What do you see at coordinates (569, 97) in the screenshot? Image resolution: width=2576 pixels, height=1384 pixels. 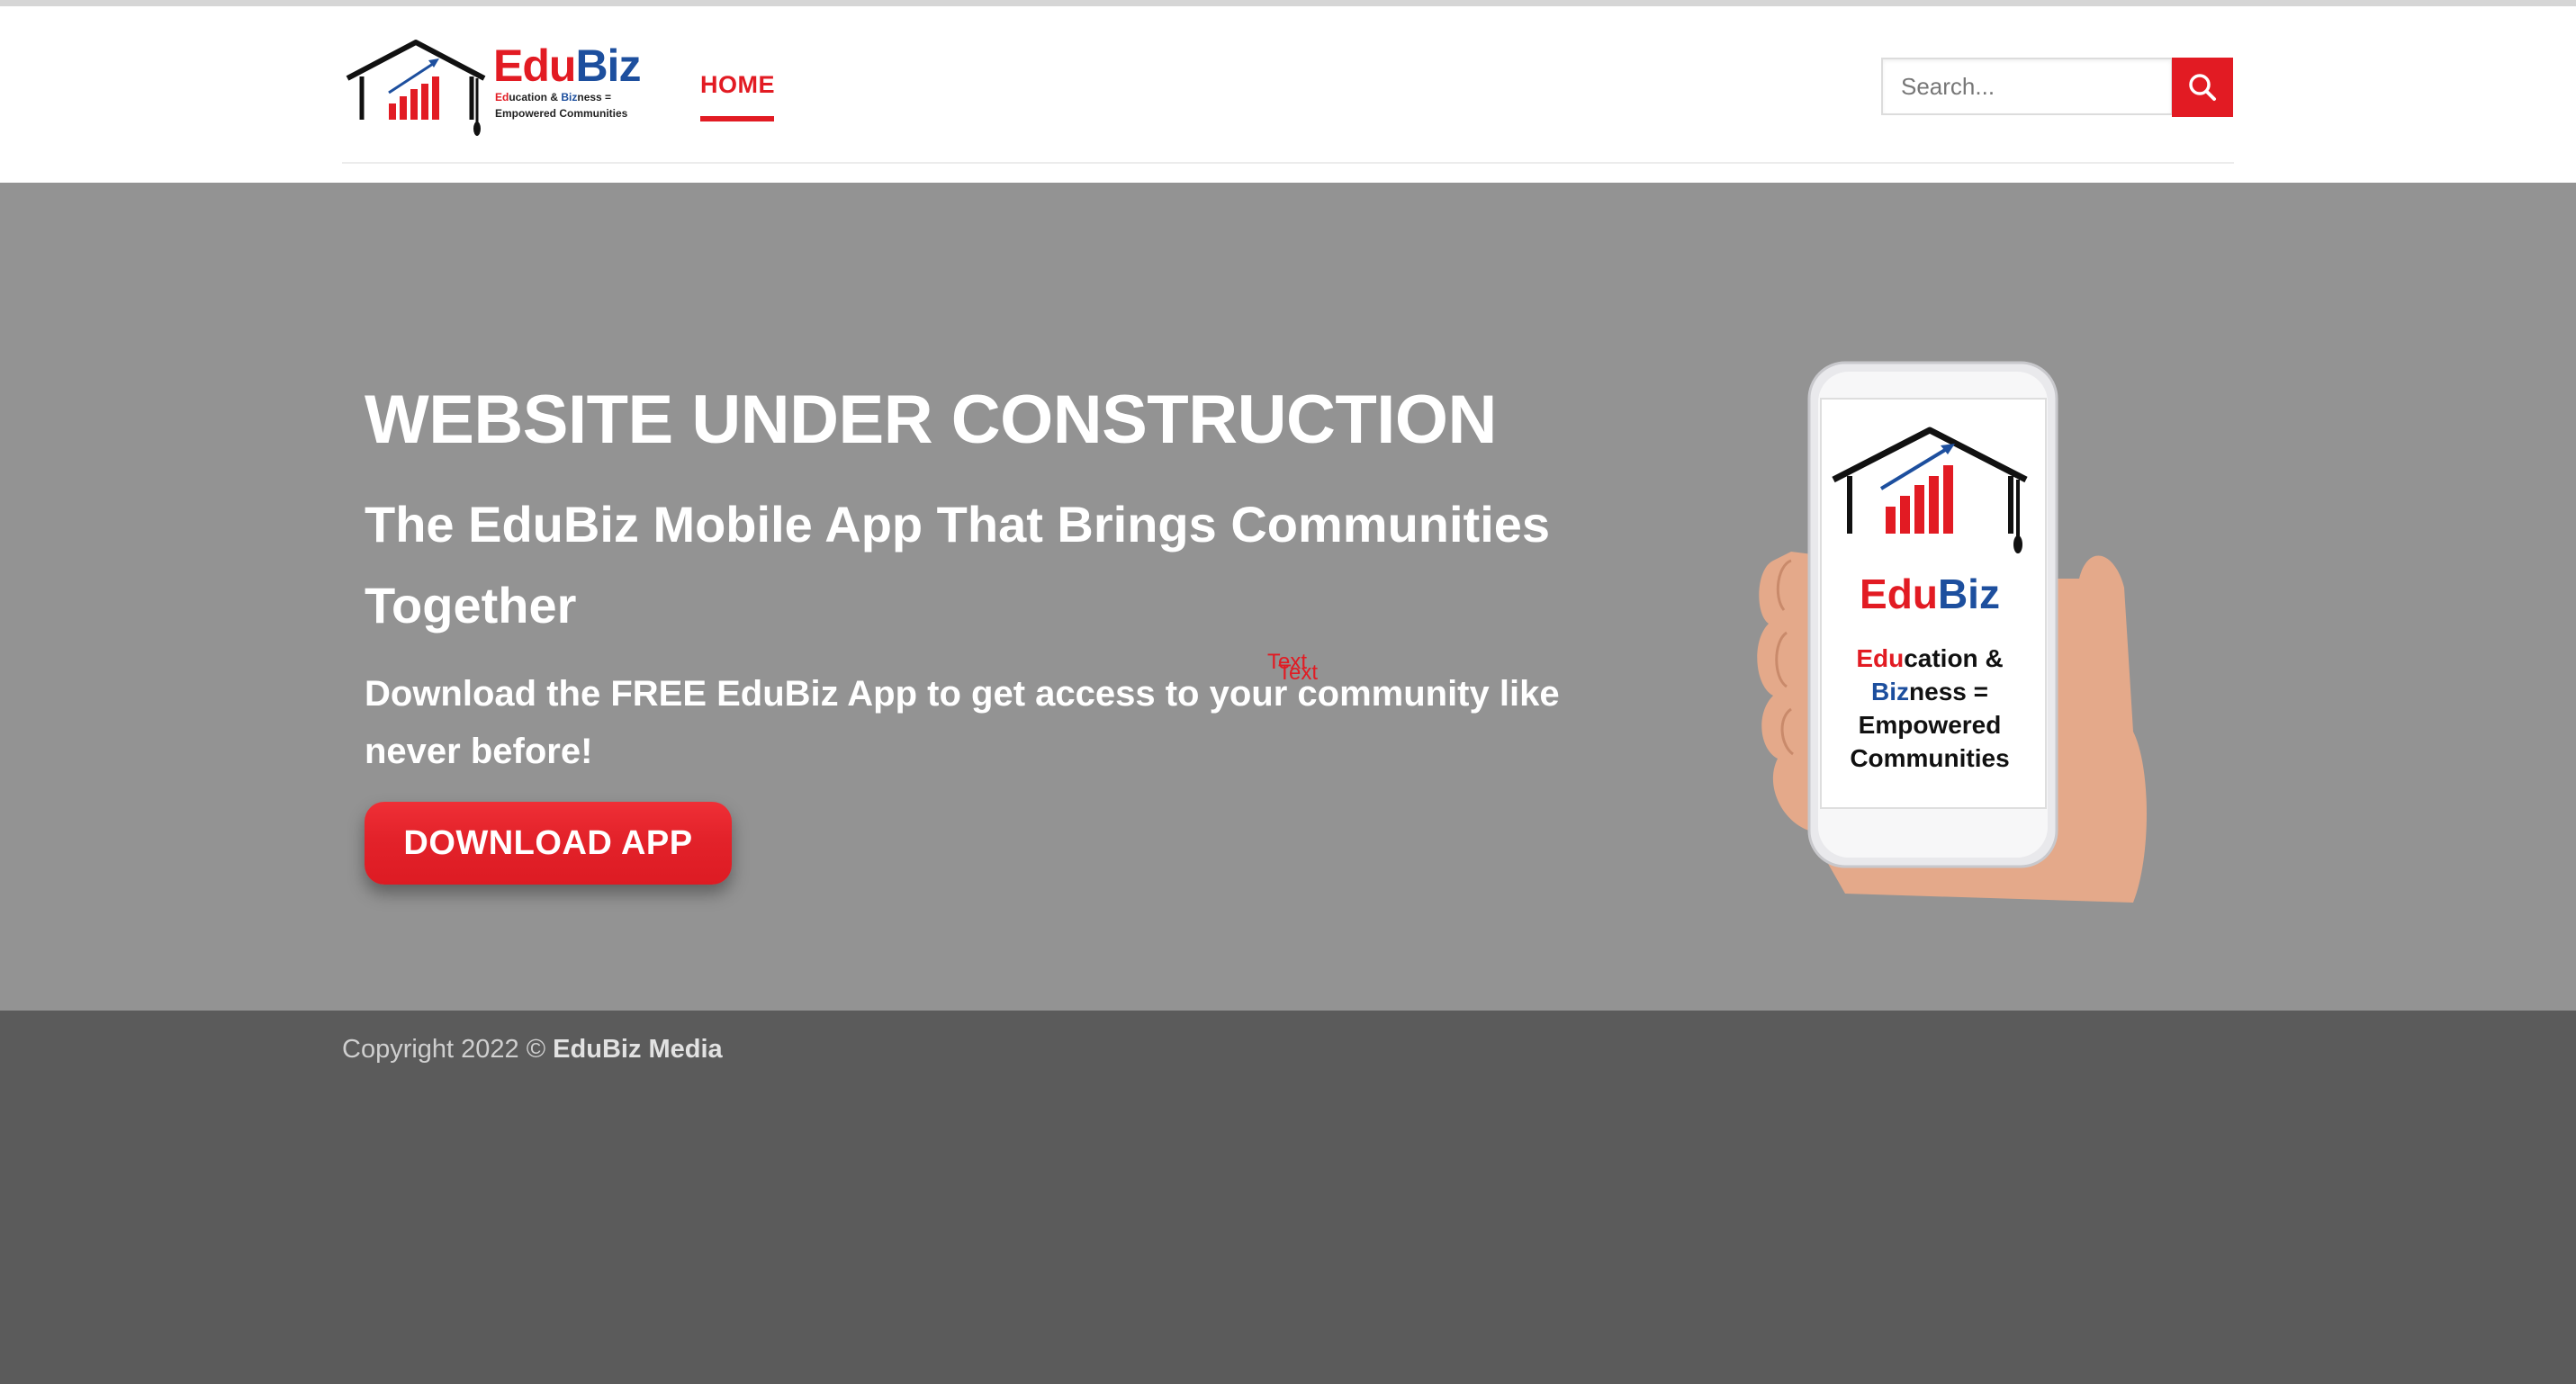 I see `logo-tagline-biz: Biz` at bounding box center [569, 97].